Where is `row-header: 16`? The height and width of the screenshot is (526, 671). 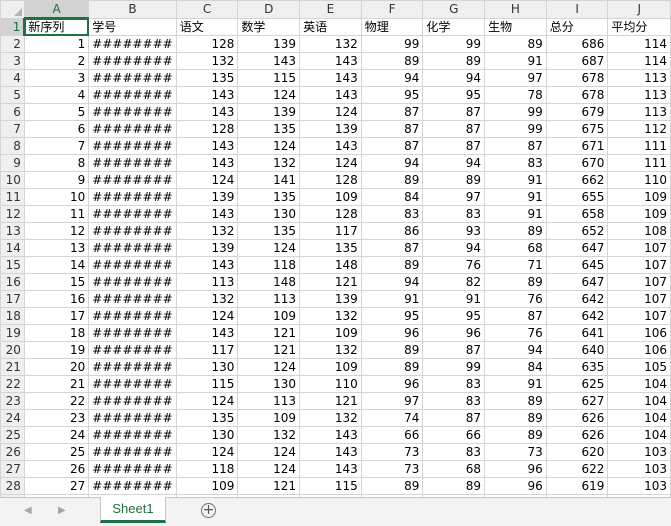
row-header: 16 is located at coordinates (12, 282).